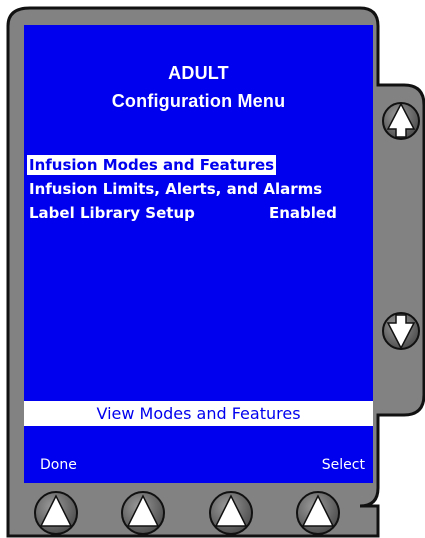 The height and width of the screenshot is (538, 425). What do you see at coordinates (175, 189) in the screenshot?
I see `menu-item-infusion-limits: Infusion Limits, Alerts, and Alarms` at bounding box center [175, 189].